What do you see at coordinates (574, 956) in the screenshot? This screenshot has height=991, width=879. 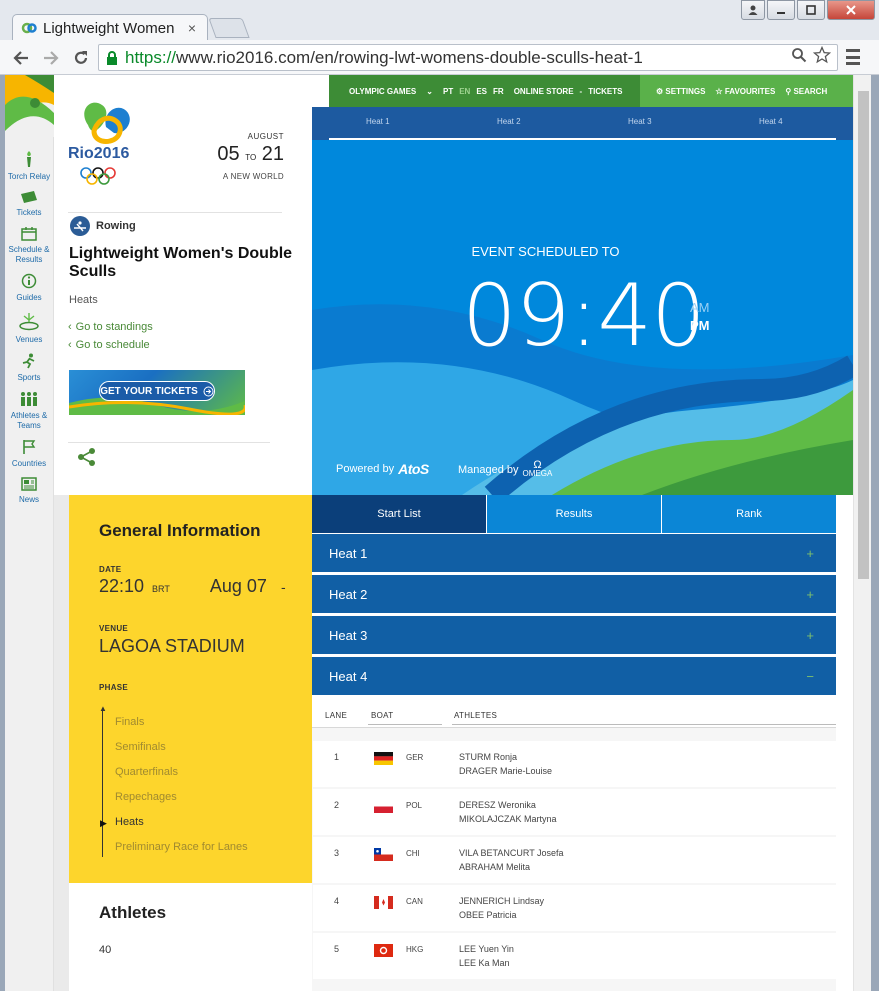 I see `table-row: 5 HKG LEE Yuen Yin LEE Ka Man` at bounding box center [574, 956].